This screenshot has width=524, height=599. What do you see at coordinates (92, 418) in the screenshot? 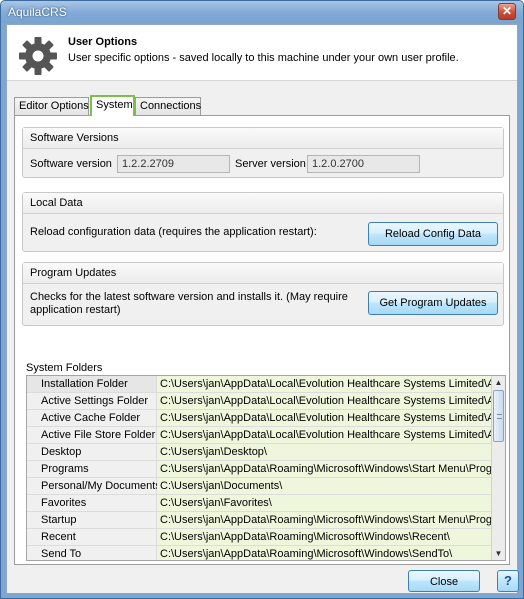
I see `folder-name-cell: Active Cache Folder` at bounding box center [92, 418].